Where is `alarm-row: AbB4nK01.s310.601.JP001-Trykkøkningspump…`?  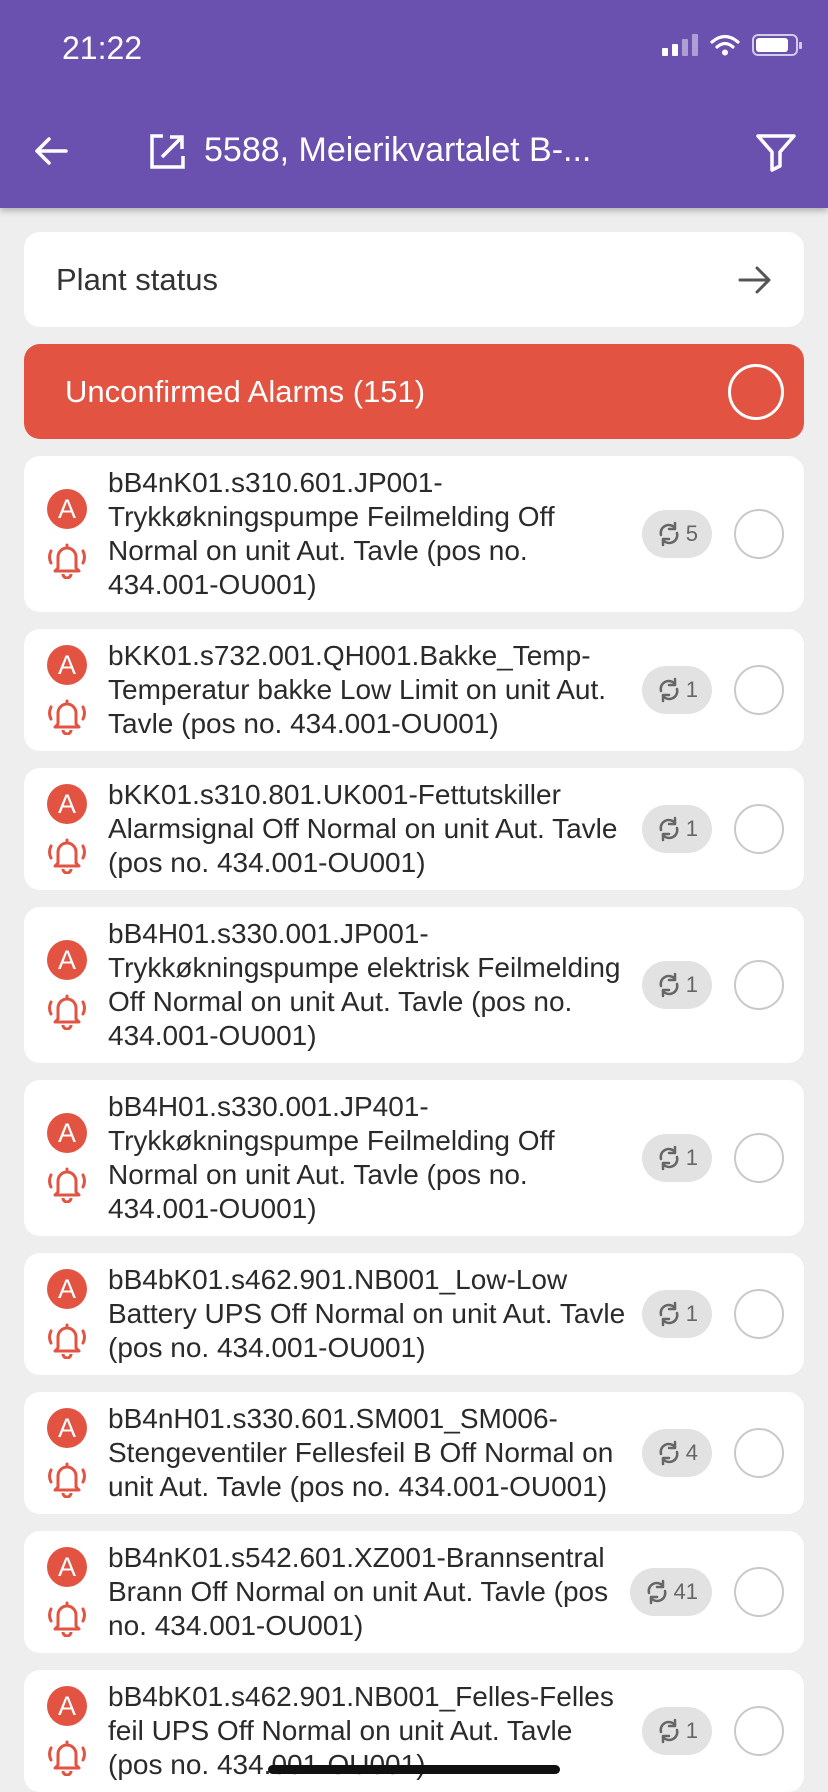
alarm-row: AbB4nK01.s310.601.JP001-Trykkøkningspump… is located at coordinates (414, 534).